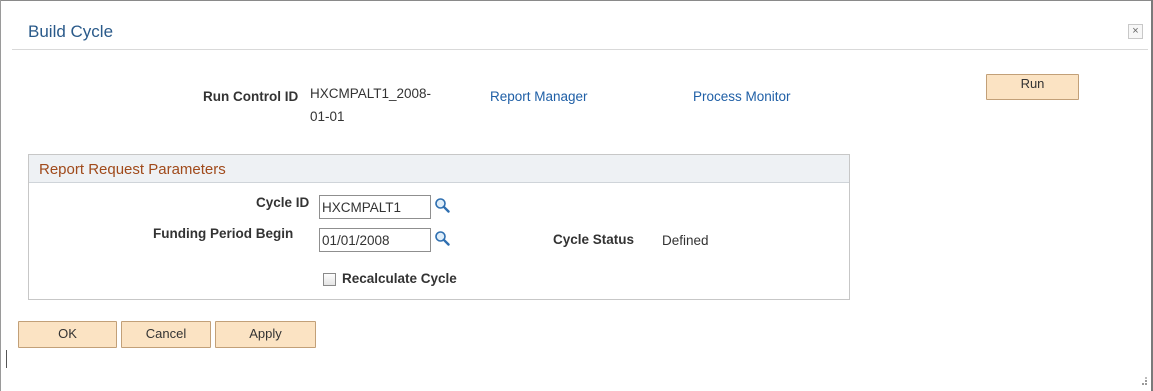 The width and height of the screenshot is (1153, 391). Describe the element at coordinates (1135, 31) in the screenshot. I see `close-icon: ×` at that location.